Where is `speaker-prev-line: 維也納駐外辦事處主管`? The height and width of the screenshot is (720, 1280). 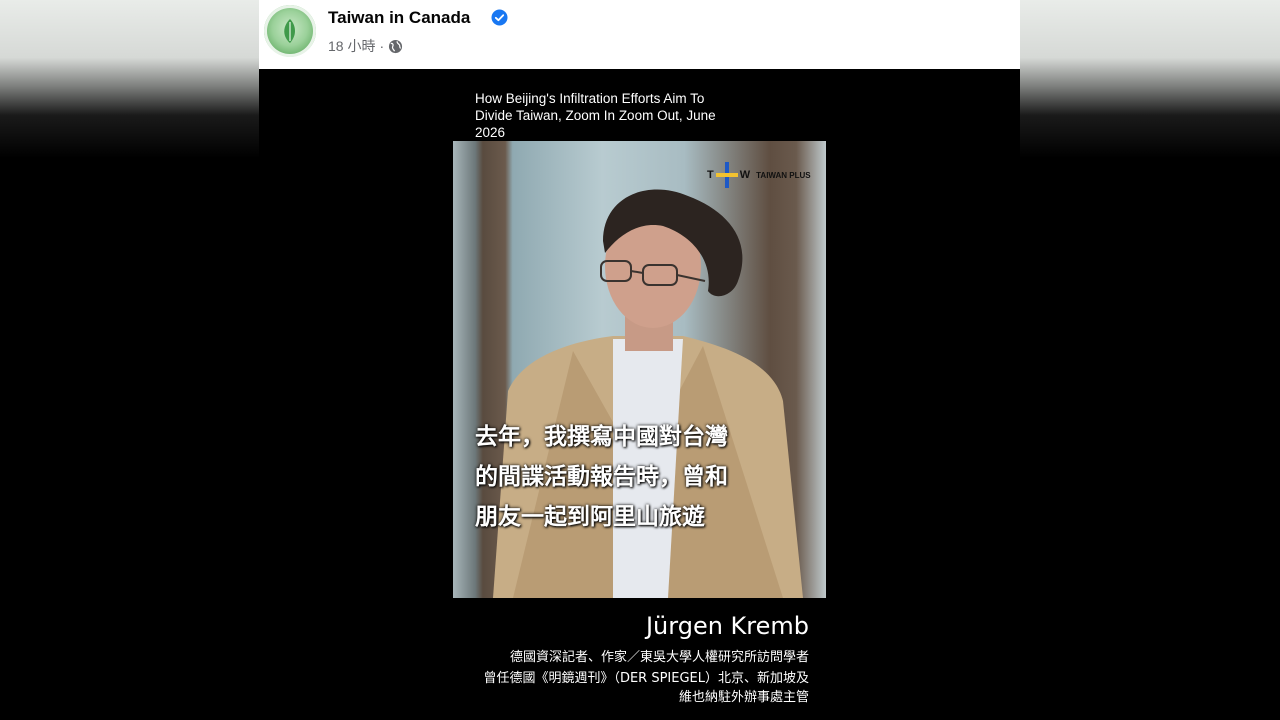
speaker-prev-line: 維也納駐外辦事處主管 is located at coordinates (743, 697).